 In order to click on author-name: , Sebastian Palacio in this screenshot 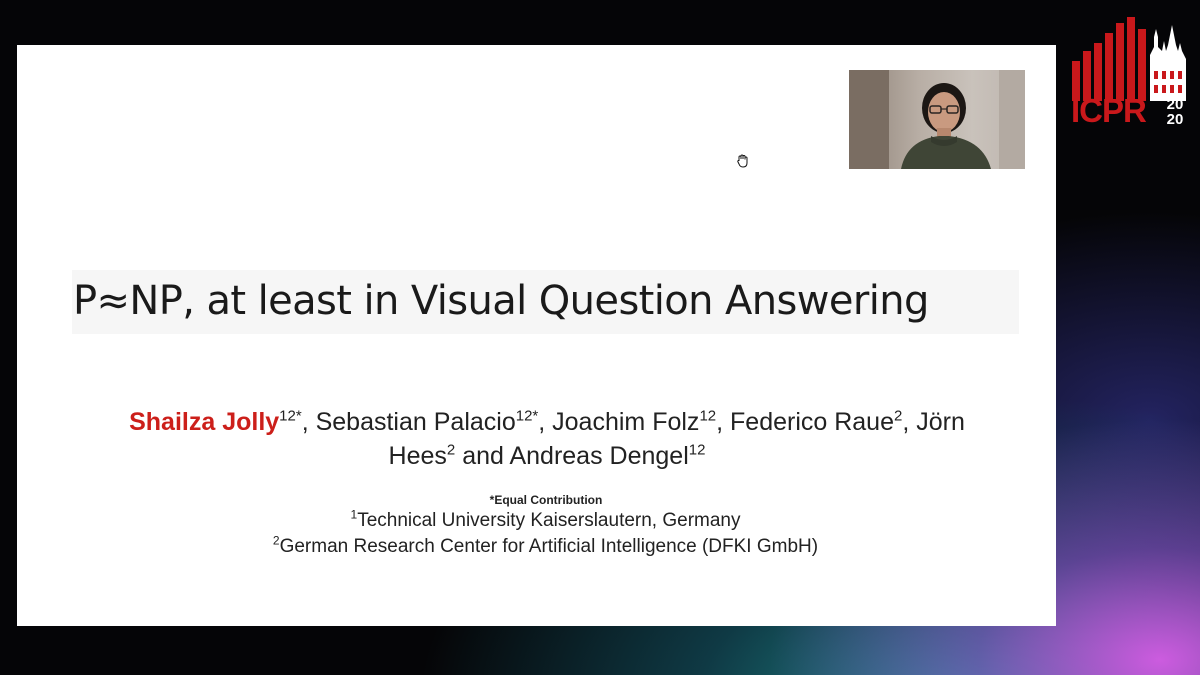, I will do `click(408, 422)`.